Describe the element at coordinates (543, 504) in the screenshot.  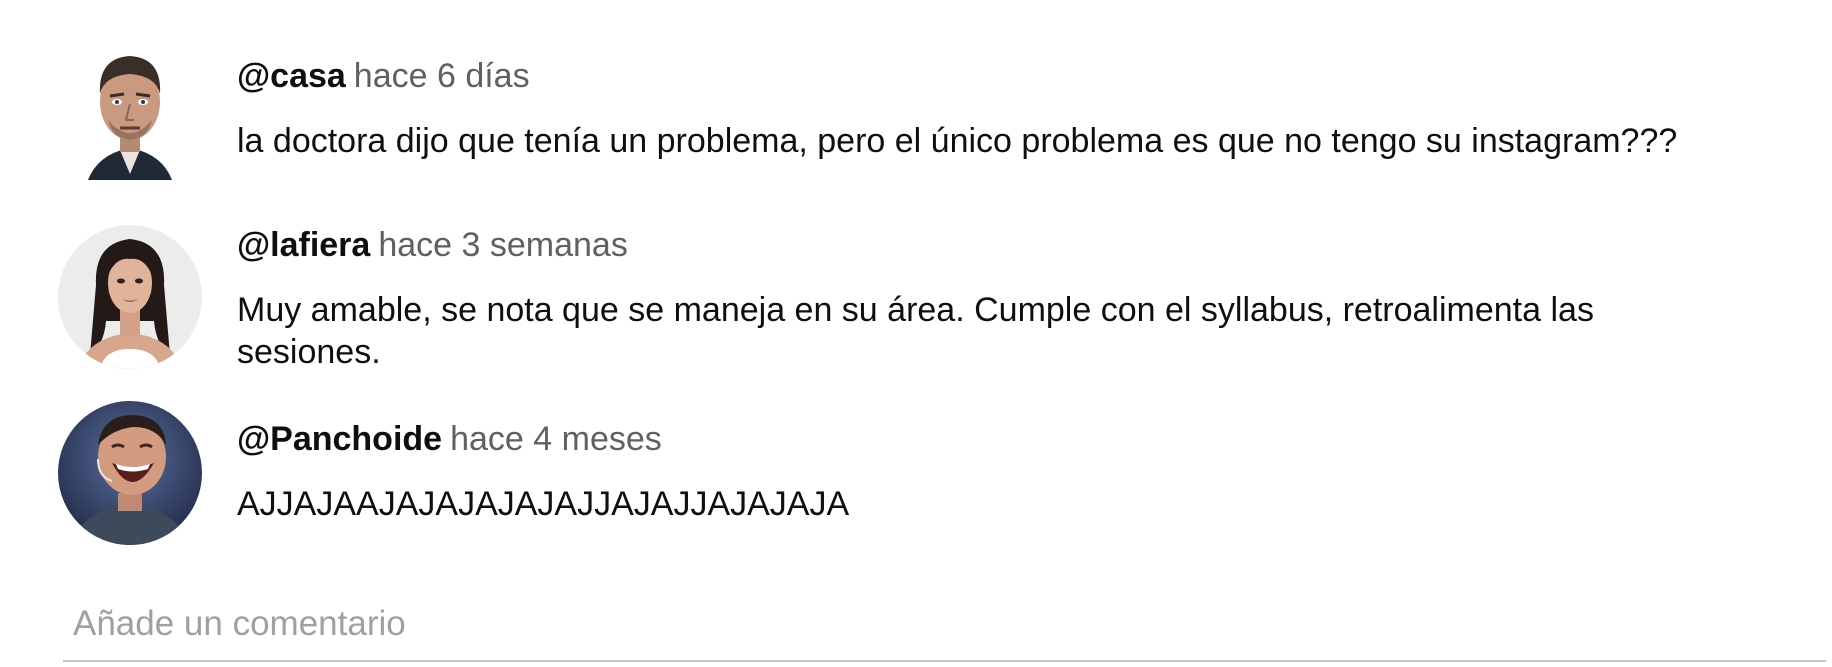
I see `comment-text: AJJAJAAJAJAJAJAJAJJAJAJJAJAJAJA` at that location.